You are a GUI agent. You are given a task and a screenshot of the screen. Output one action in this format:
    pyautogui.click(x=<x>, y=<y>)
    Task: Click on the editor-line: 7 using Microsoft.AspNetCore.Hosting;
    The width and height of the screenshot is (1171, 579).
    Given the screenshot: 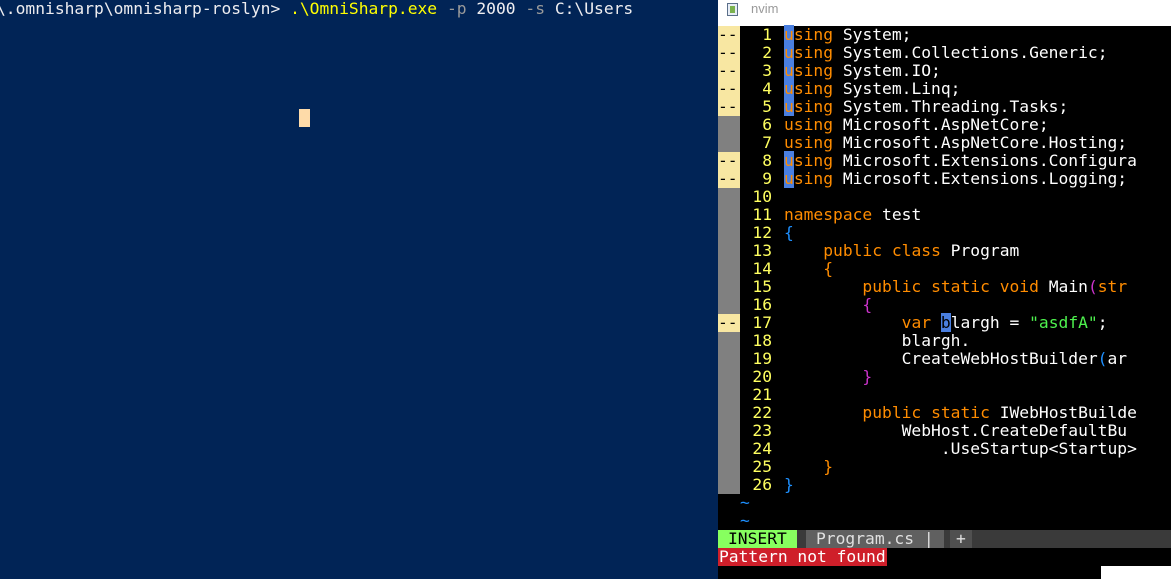 What is the action you would take?
    pyautogui.click(x=944, y=143)
    